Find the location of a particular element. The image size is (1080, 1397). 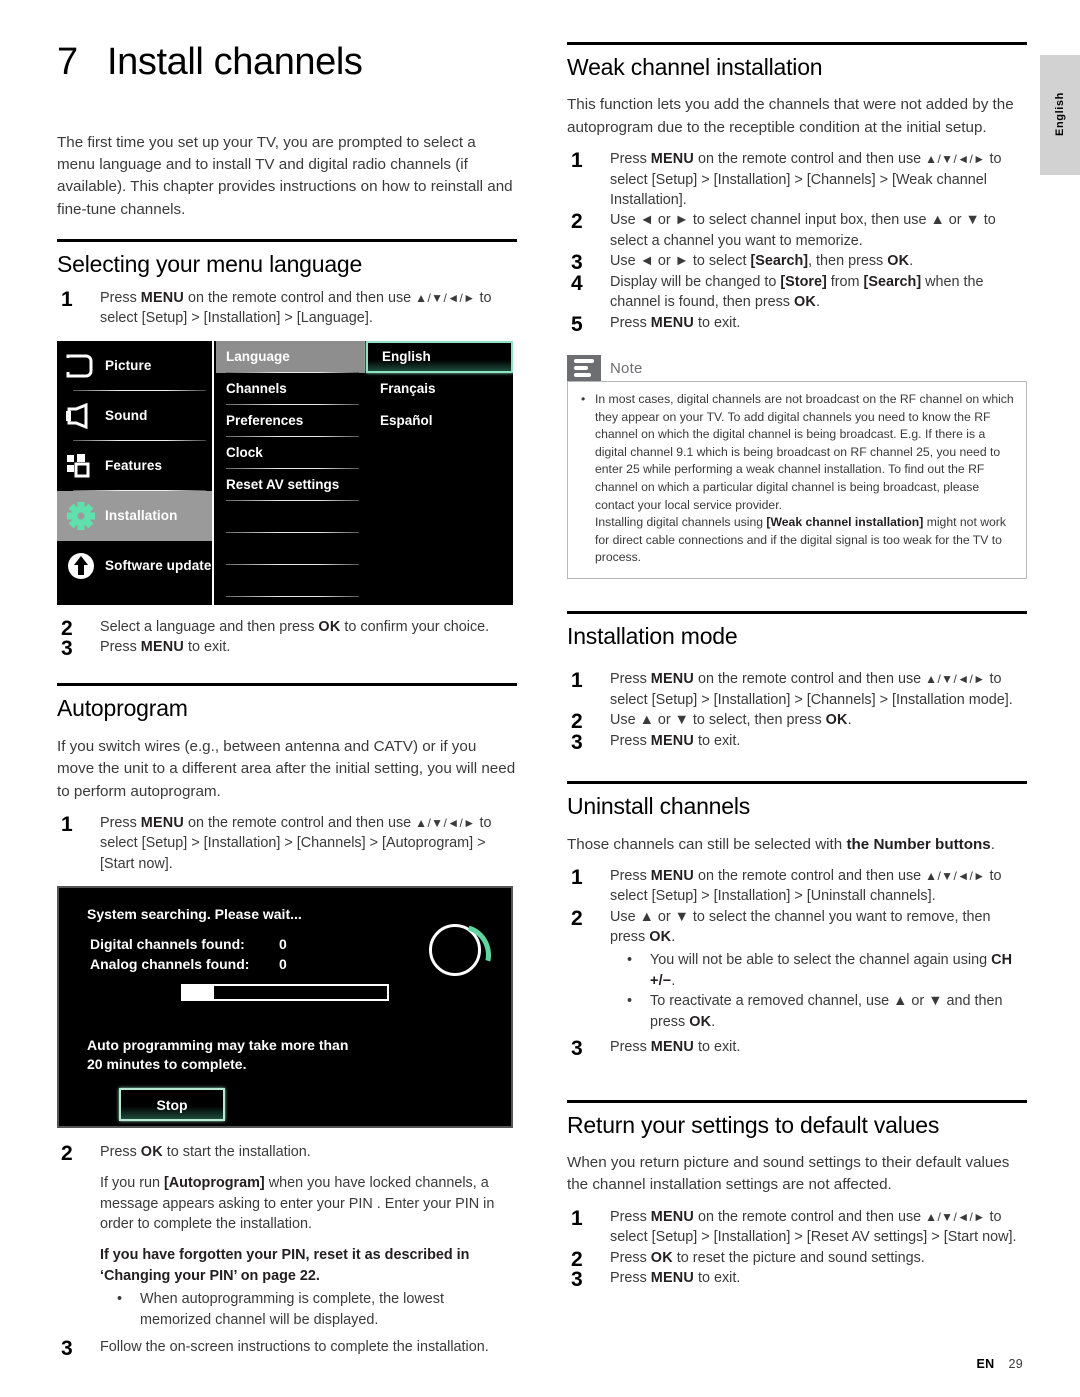

token-search: [Search] is located at coordinates (892, 281).